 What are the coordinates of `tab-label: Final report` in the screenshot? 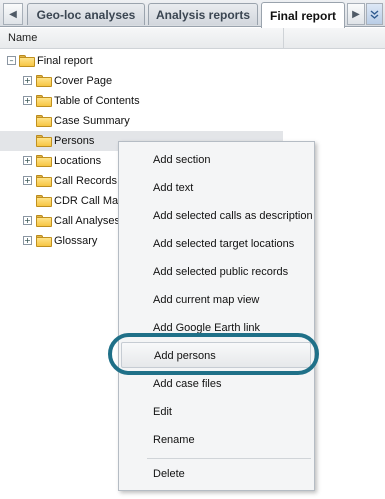 It's located at (302, 15).